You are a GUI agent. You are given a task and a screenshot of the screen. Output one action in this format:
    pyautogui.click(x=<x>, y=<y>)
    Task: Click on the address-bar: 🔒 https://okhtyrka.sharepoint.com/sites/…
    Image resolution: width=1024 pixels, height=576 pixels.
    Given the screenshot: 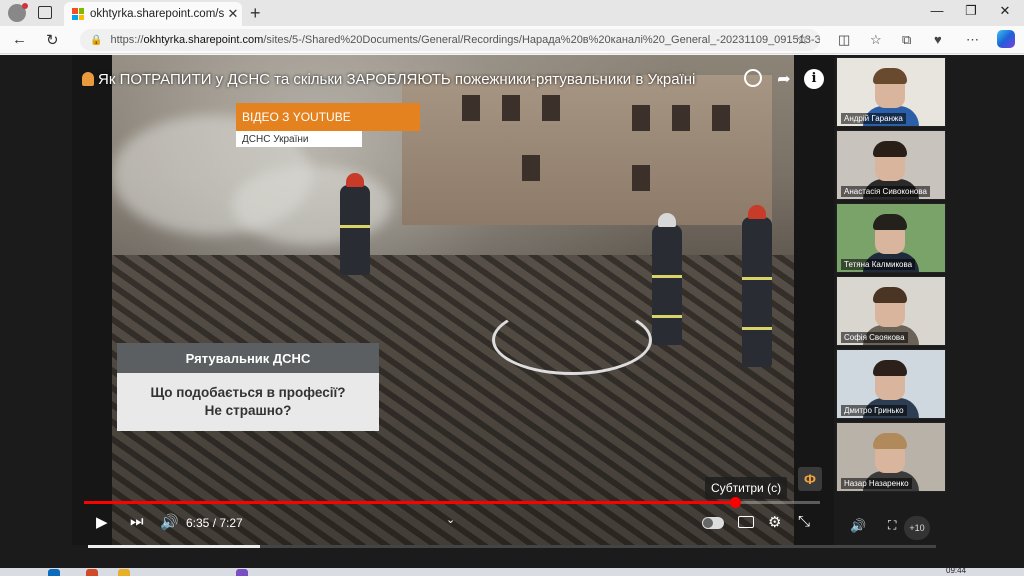 What is the action you would take?
    pyautogui.click(x=450, y=40)
    